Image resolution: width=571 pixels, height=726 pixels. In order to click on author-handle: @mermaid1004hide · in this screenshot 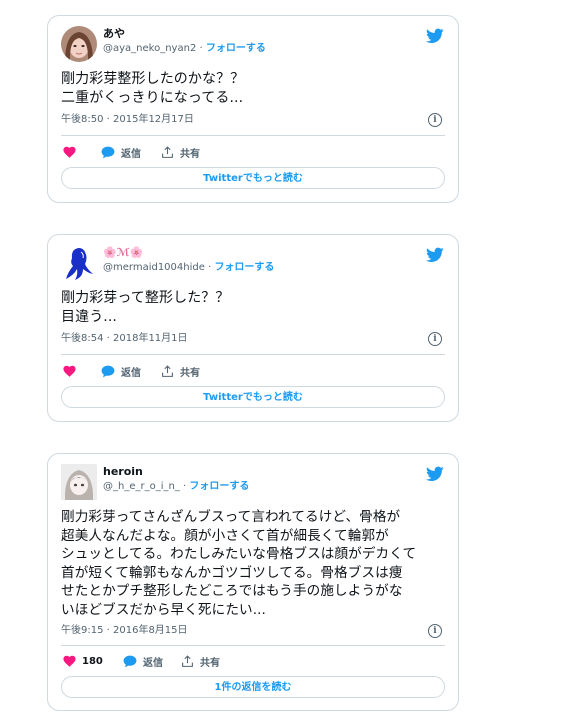, I will do `click(157, 267)`.